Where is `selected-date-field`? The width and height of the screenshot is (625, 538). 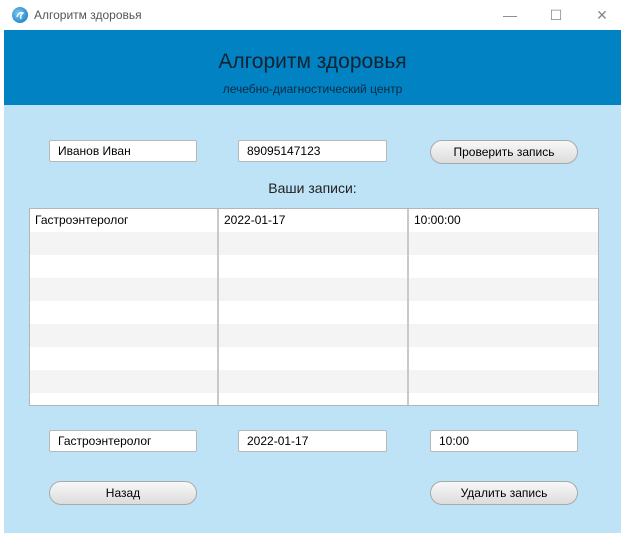 selected-date-field is located at coordinates (312, 441).